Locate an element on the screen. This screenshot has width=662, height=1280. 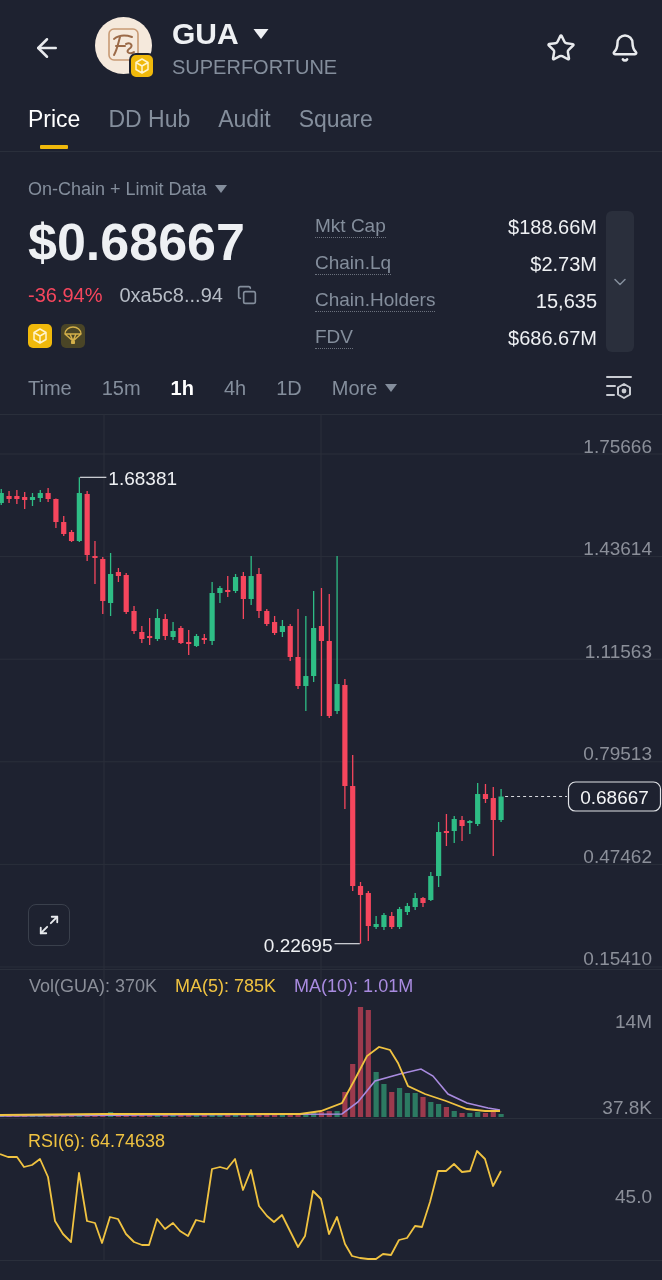
rsi-axis-label: 45.0 is located at coordinates (633, 1196).